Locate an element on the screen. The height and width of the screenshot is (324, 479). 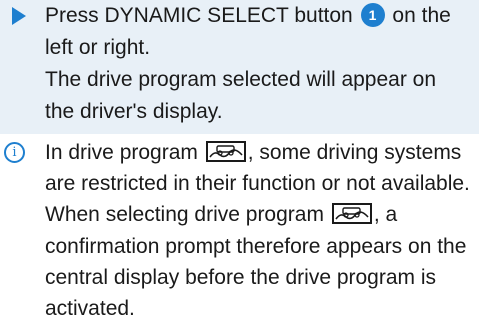
button-number-badge: 1 is located at coordinates (372, 15).